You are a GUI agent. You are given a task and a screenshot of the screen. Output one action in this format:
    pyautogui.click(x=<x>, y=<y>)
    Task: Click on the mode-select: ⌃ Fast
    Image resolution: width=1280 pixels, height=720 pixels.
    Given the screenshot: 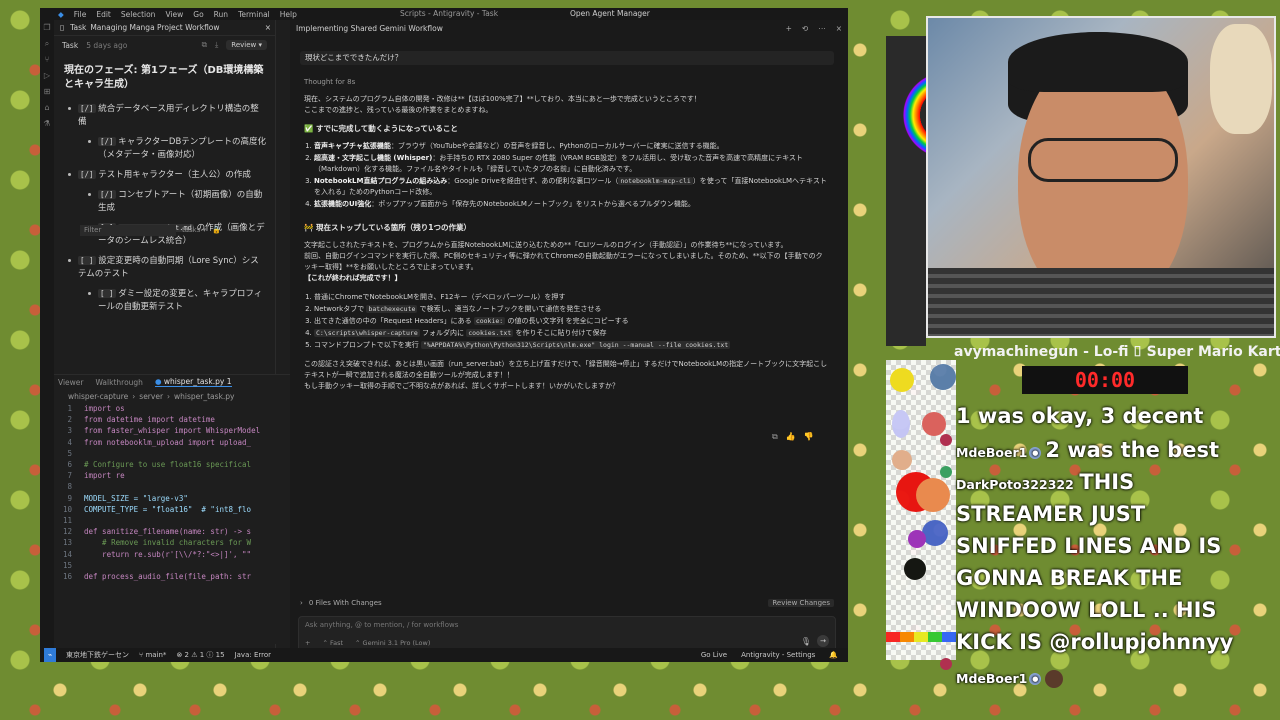 What is the action you would take?
    pyautogui.click(x=332, y=643)
    